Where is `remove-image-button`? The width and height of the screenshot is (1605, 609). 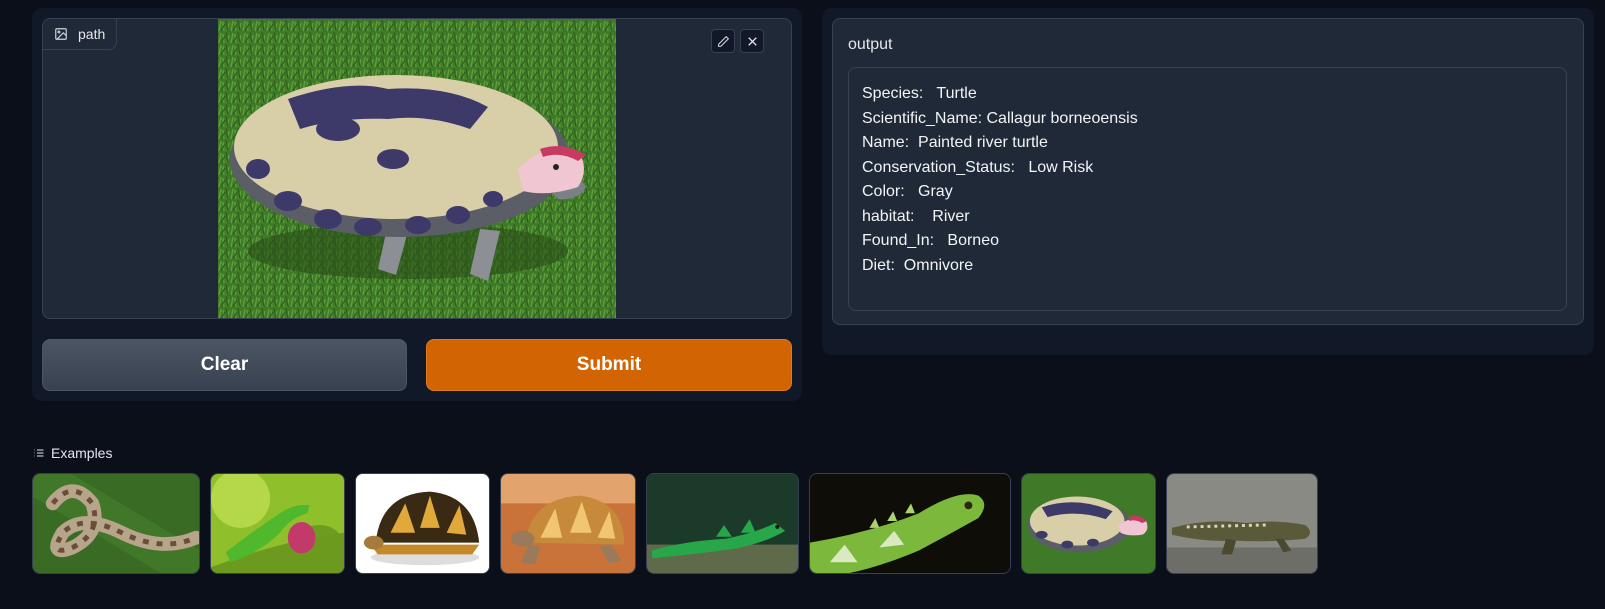 remove-image-button is located at coordinates (752, 41).